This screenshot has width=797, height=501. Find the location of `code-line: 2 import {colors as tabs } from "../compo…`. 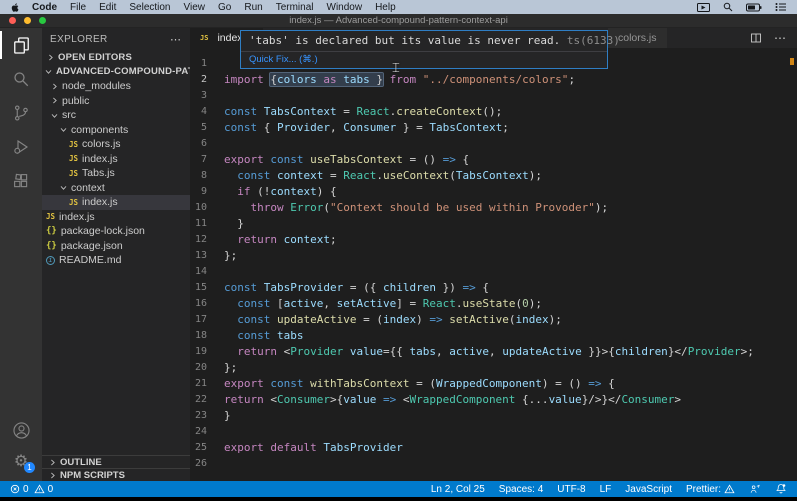

code-line: 2 import {colors as tabs } from "../compo… is located at coordinates (493, 80).